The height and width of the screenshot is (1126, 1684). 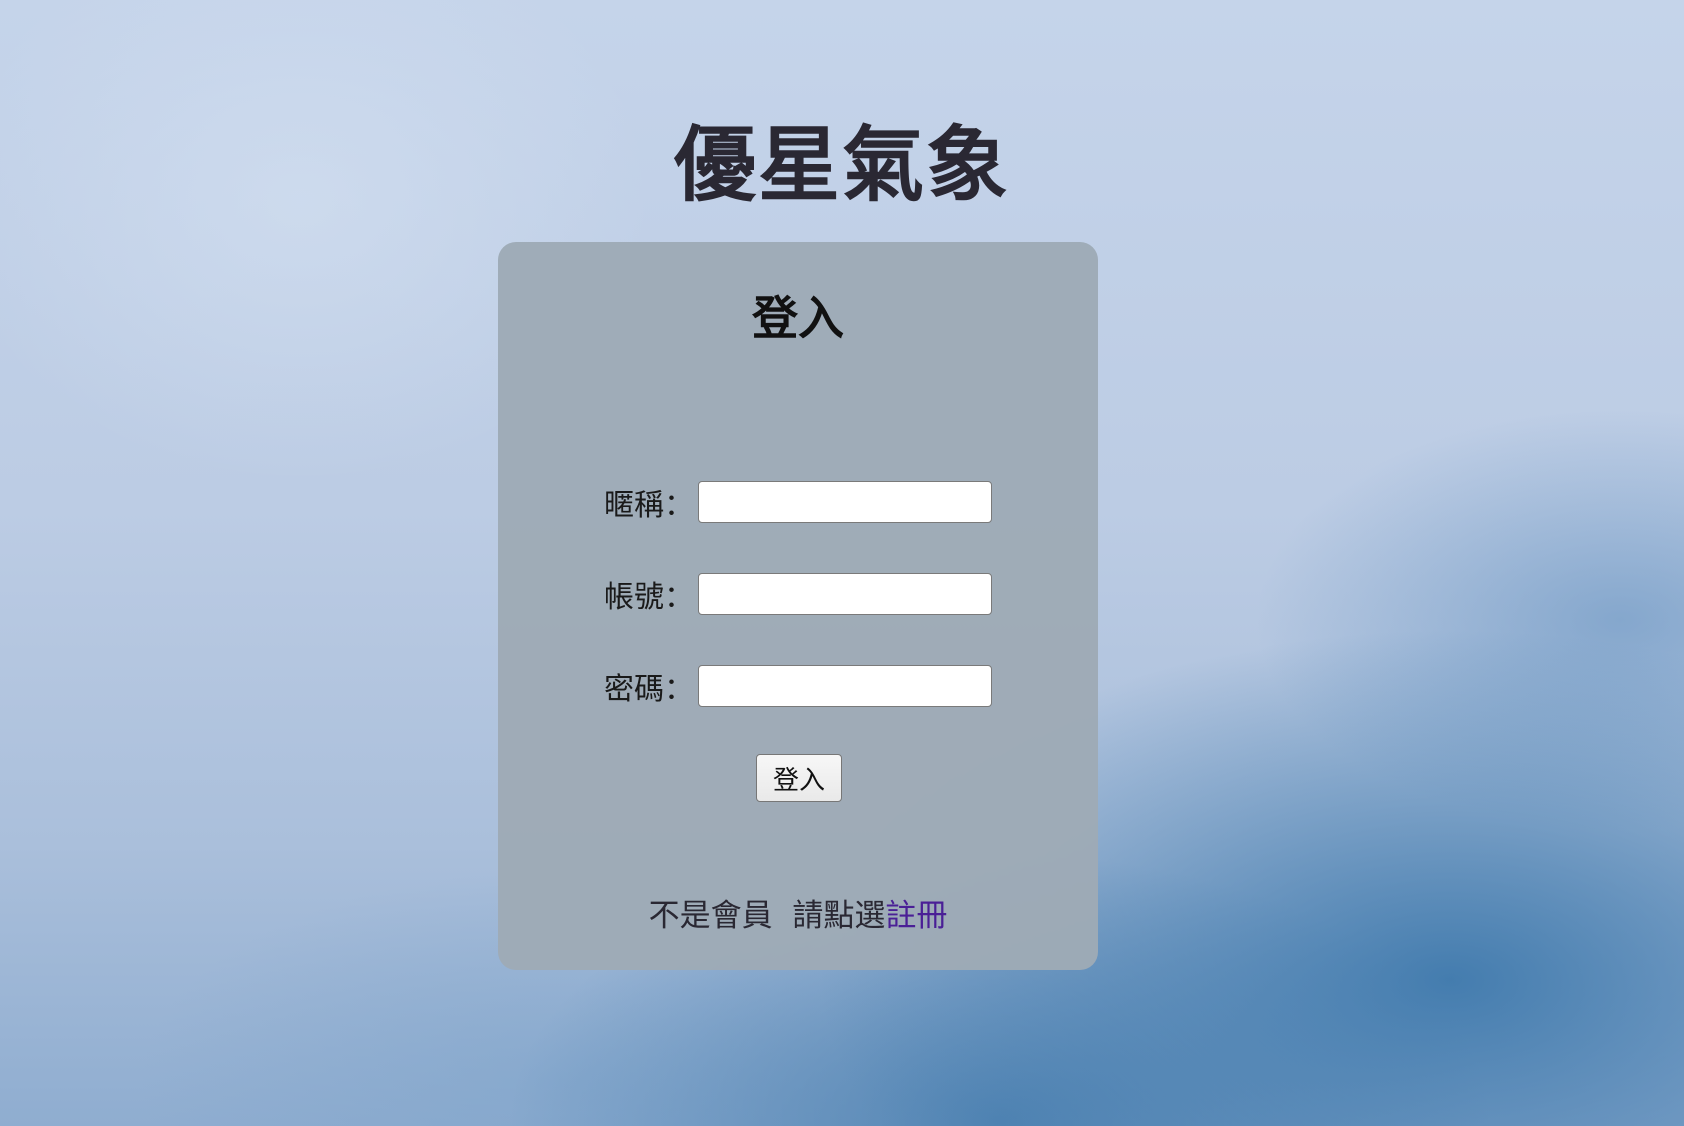 I want to click on account-label: 帳號：, so click(x=649, y=597).